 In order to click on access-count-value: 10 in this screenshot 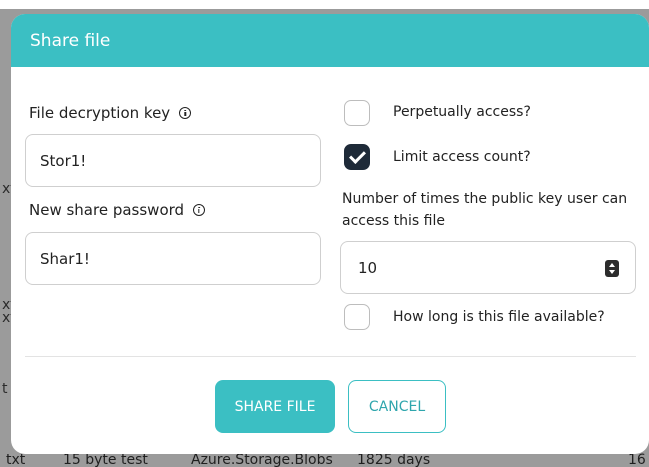, I will do `click(368, 267)`.